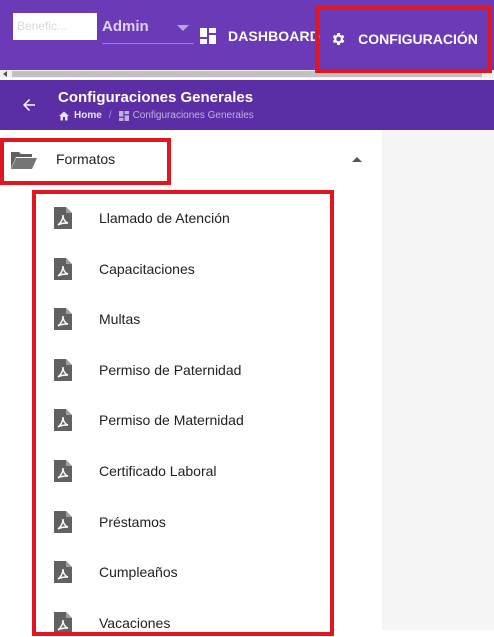 This screenshot has height=637, width=494. What do you see at coordinates (184, 521) in the screenshot?
I see `list-item: Préstamos` at bounding box center [184, 521].